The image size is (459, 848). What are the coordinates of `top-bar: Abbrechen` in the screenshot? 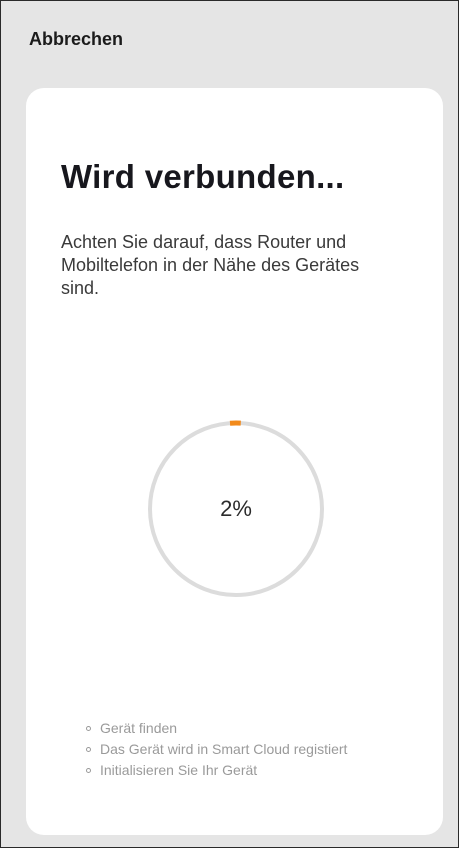 It's located at (229, 40).